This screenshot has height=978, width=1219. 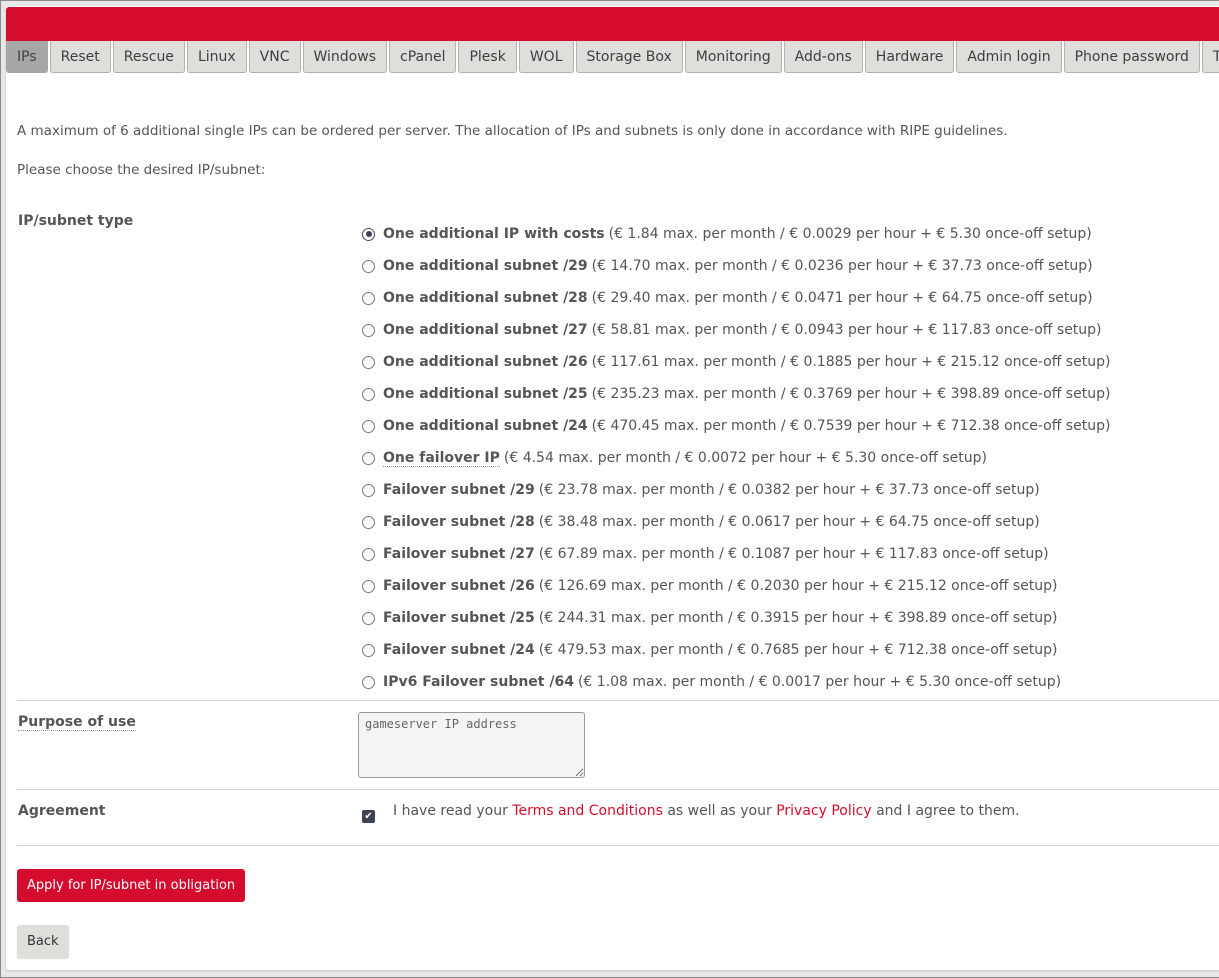 What do you see at coordinates (823, 57) in the screenshot?
I see `tab-add-ons: Add-ons` at bounding box center [823, 57].